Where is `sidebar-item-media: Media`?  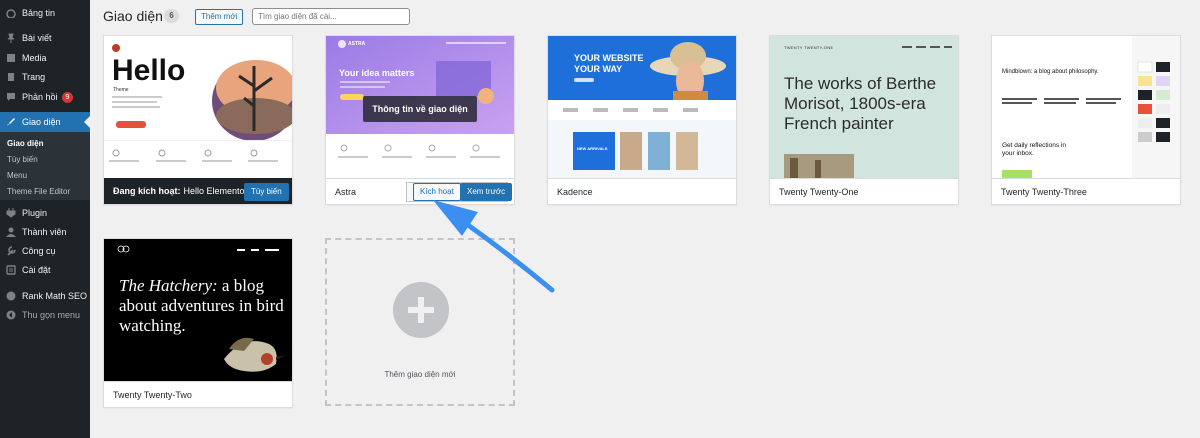
sidebar-item-media: Media is located at coordinates (45, 58).